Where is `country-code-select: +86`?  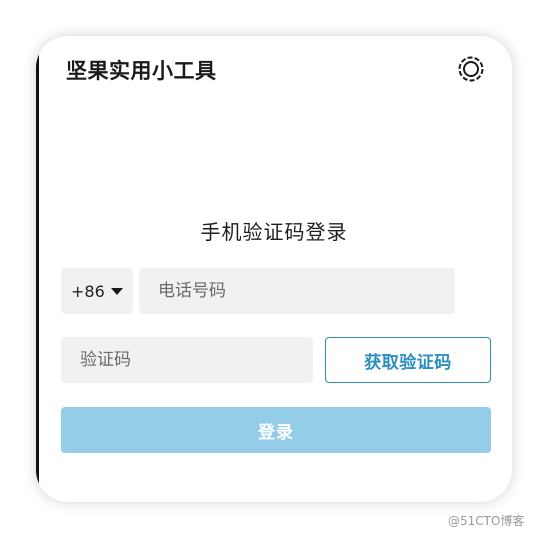
country-code-select: +86 is located at coordinates (97, 291).